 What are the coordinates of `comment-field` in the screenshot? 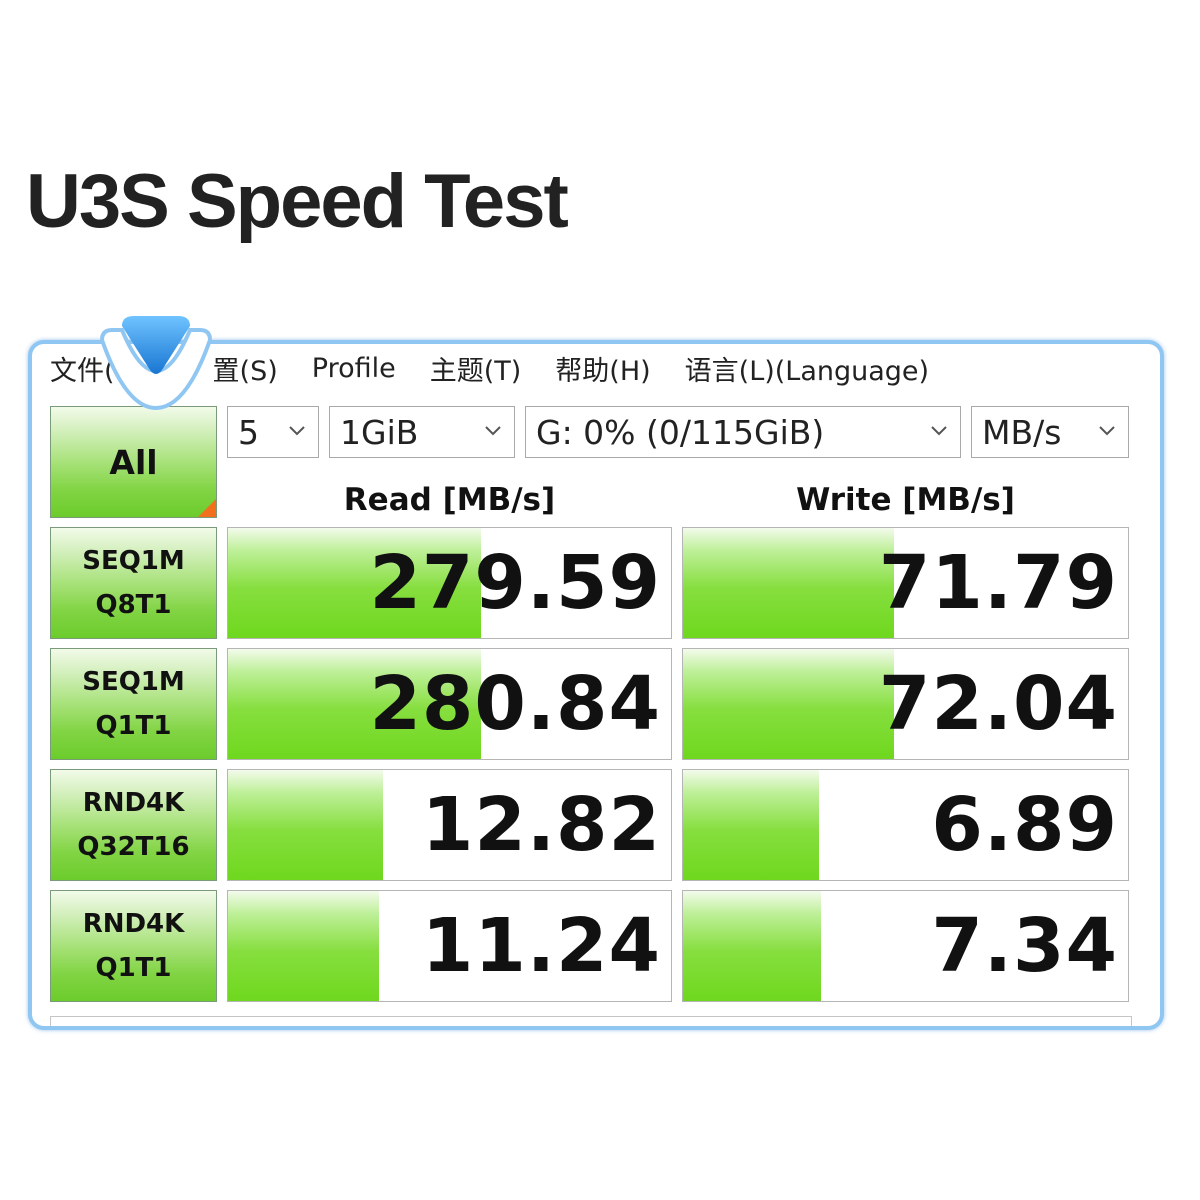 It's located at (591, 1021).